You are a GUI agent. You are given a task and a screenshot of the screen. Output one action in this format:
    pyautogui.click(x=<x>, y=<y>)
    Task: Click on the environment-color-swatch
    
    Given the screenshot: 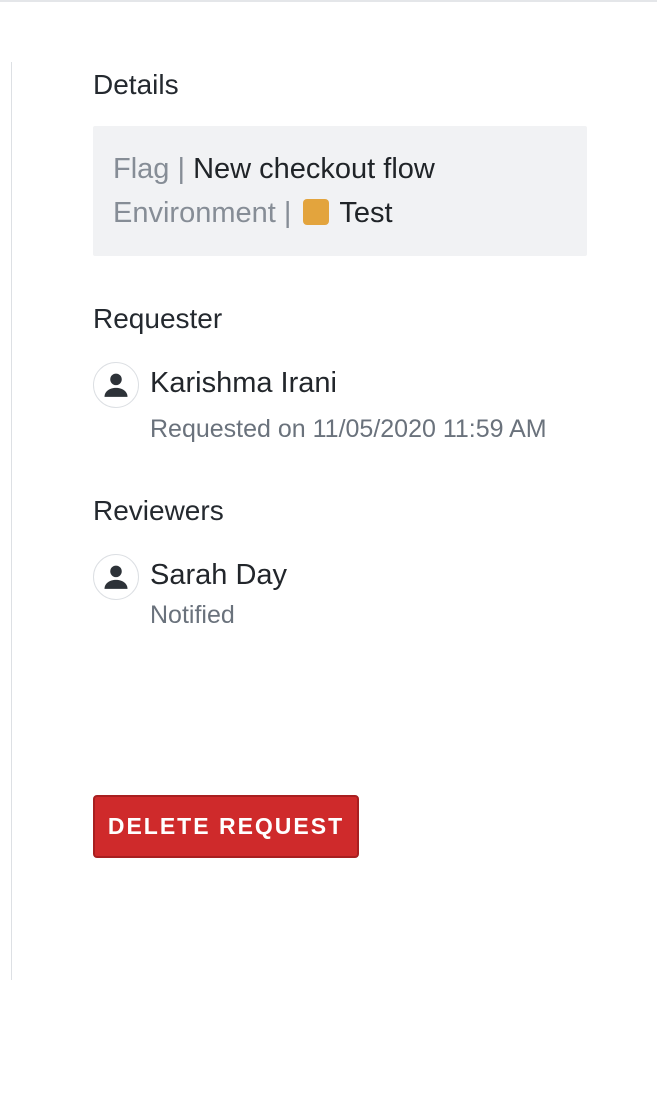 What is the action you would take?
    pyautogui.click(x=316, y=212)
    